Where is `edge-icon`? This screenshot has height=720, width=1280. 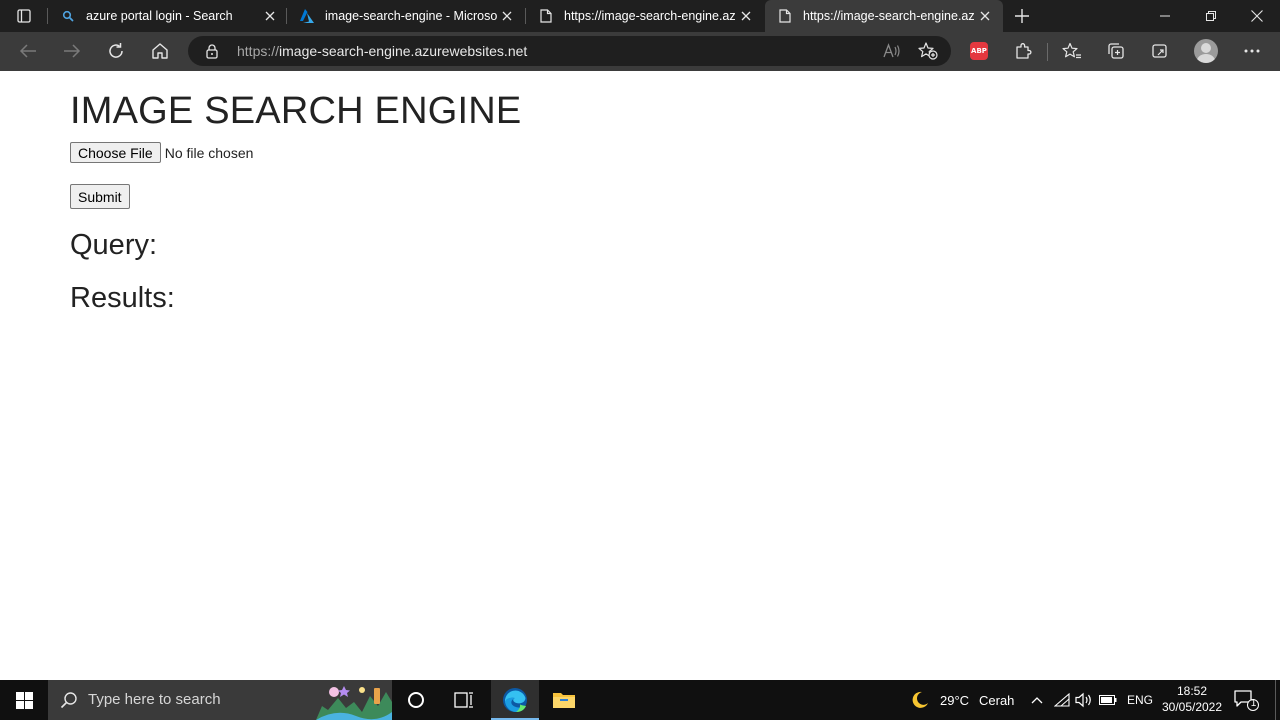
edge-icon is located at coordinates (515, 700).